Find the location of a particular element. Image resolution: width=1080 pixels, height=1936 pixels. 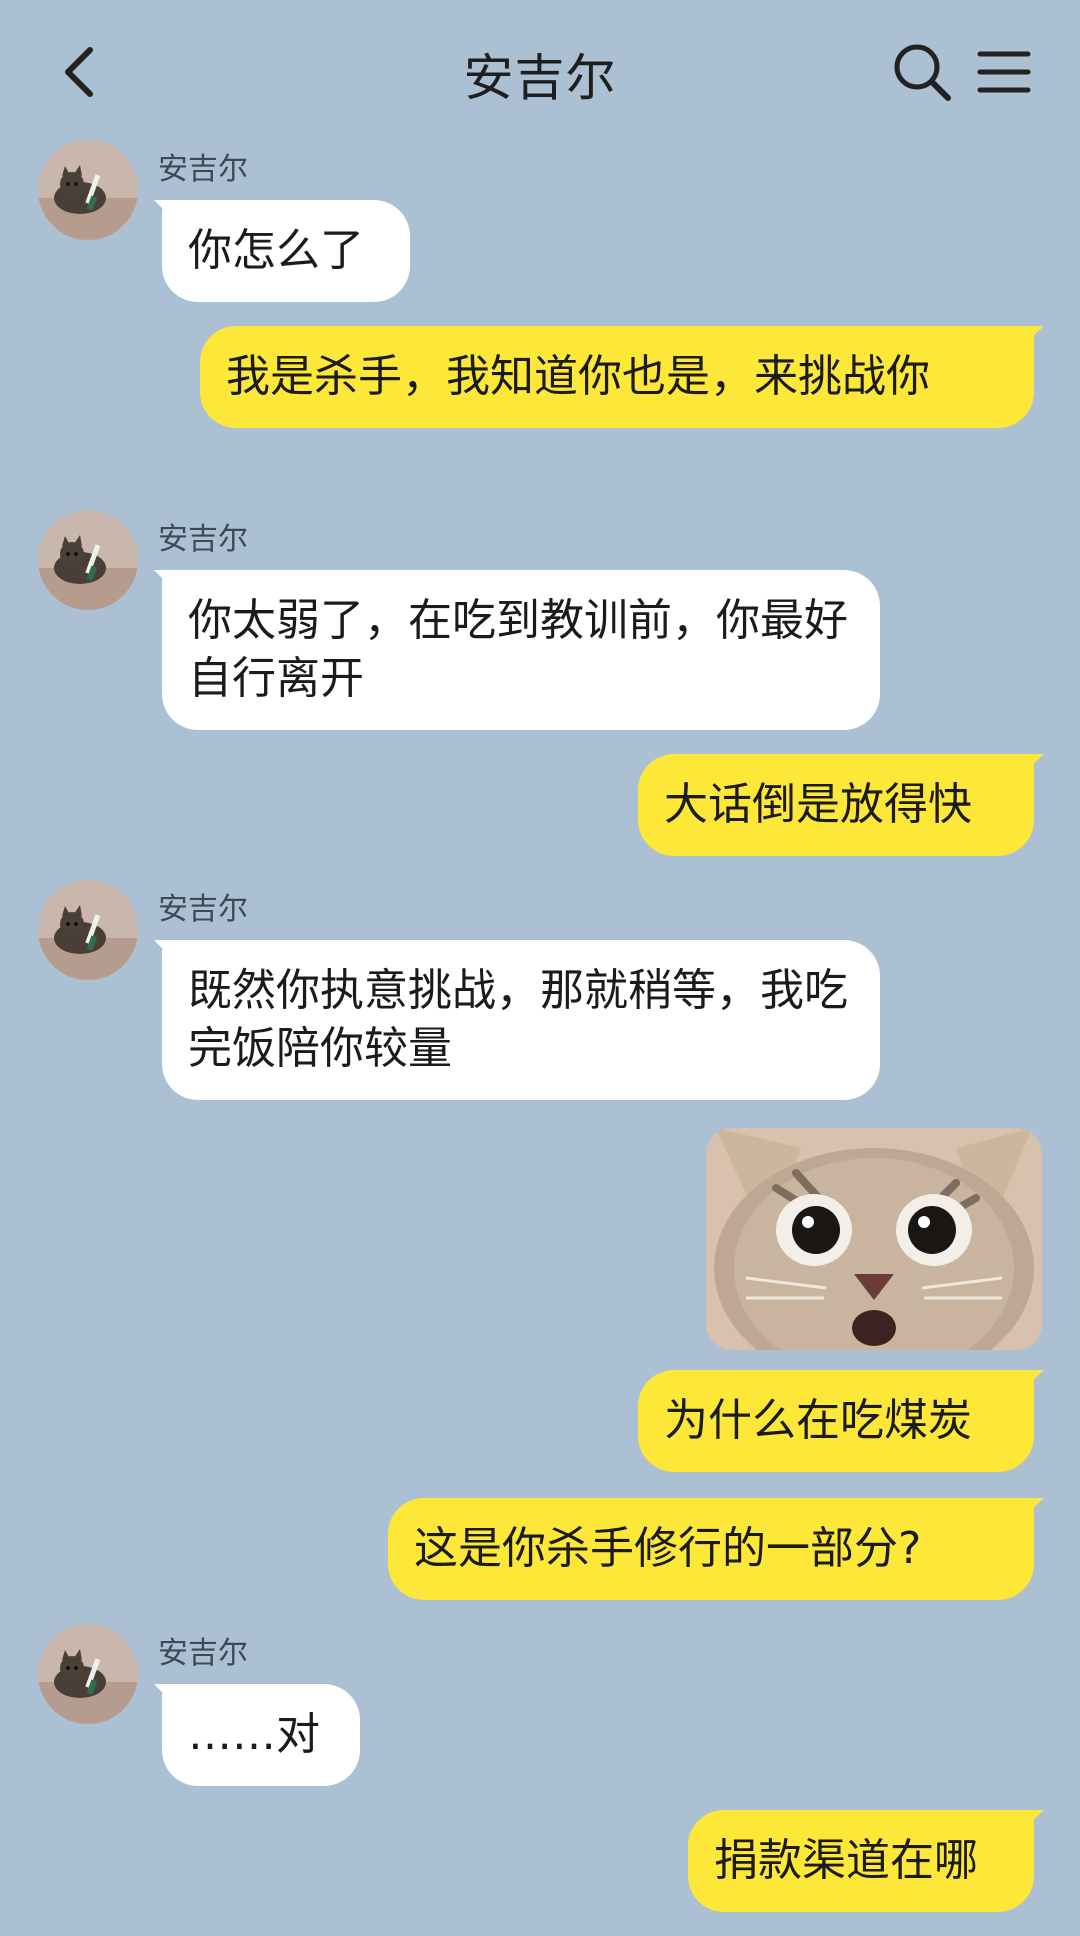

outgoing-message-bubble: 我是杀手，我知道你也是，来挑战你 is located at coordinates (617, 377).